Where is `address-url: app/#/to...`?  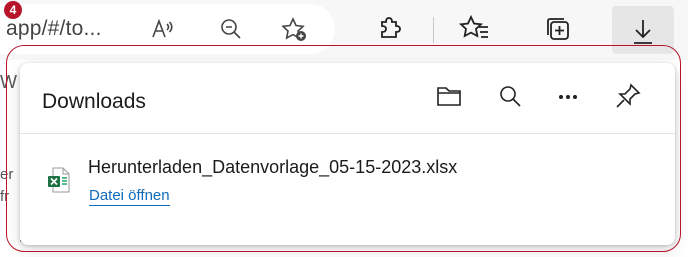
address-url: app/#/to... is located at coordinates (54, 29).